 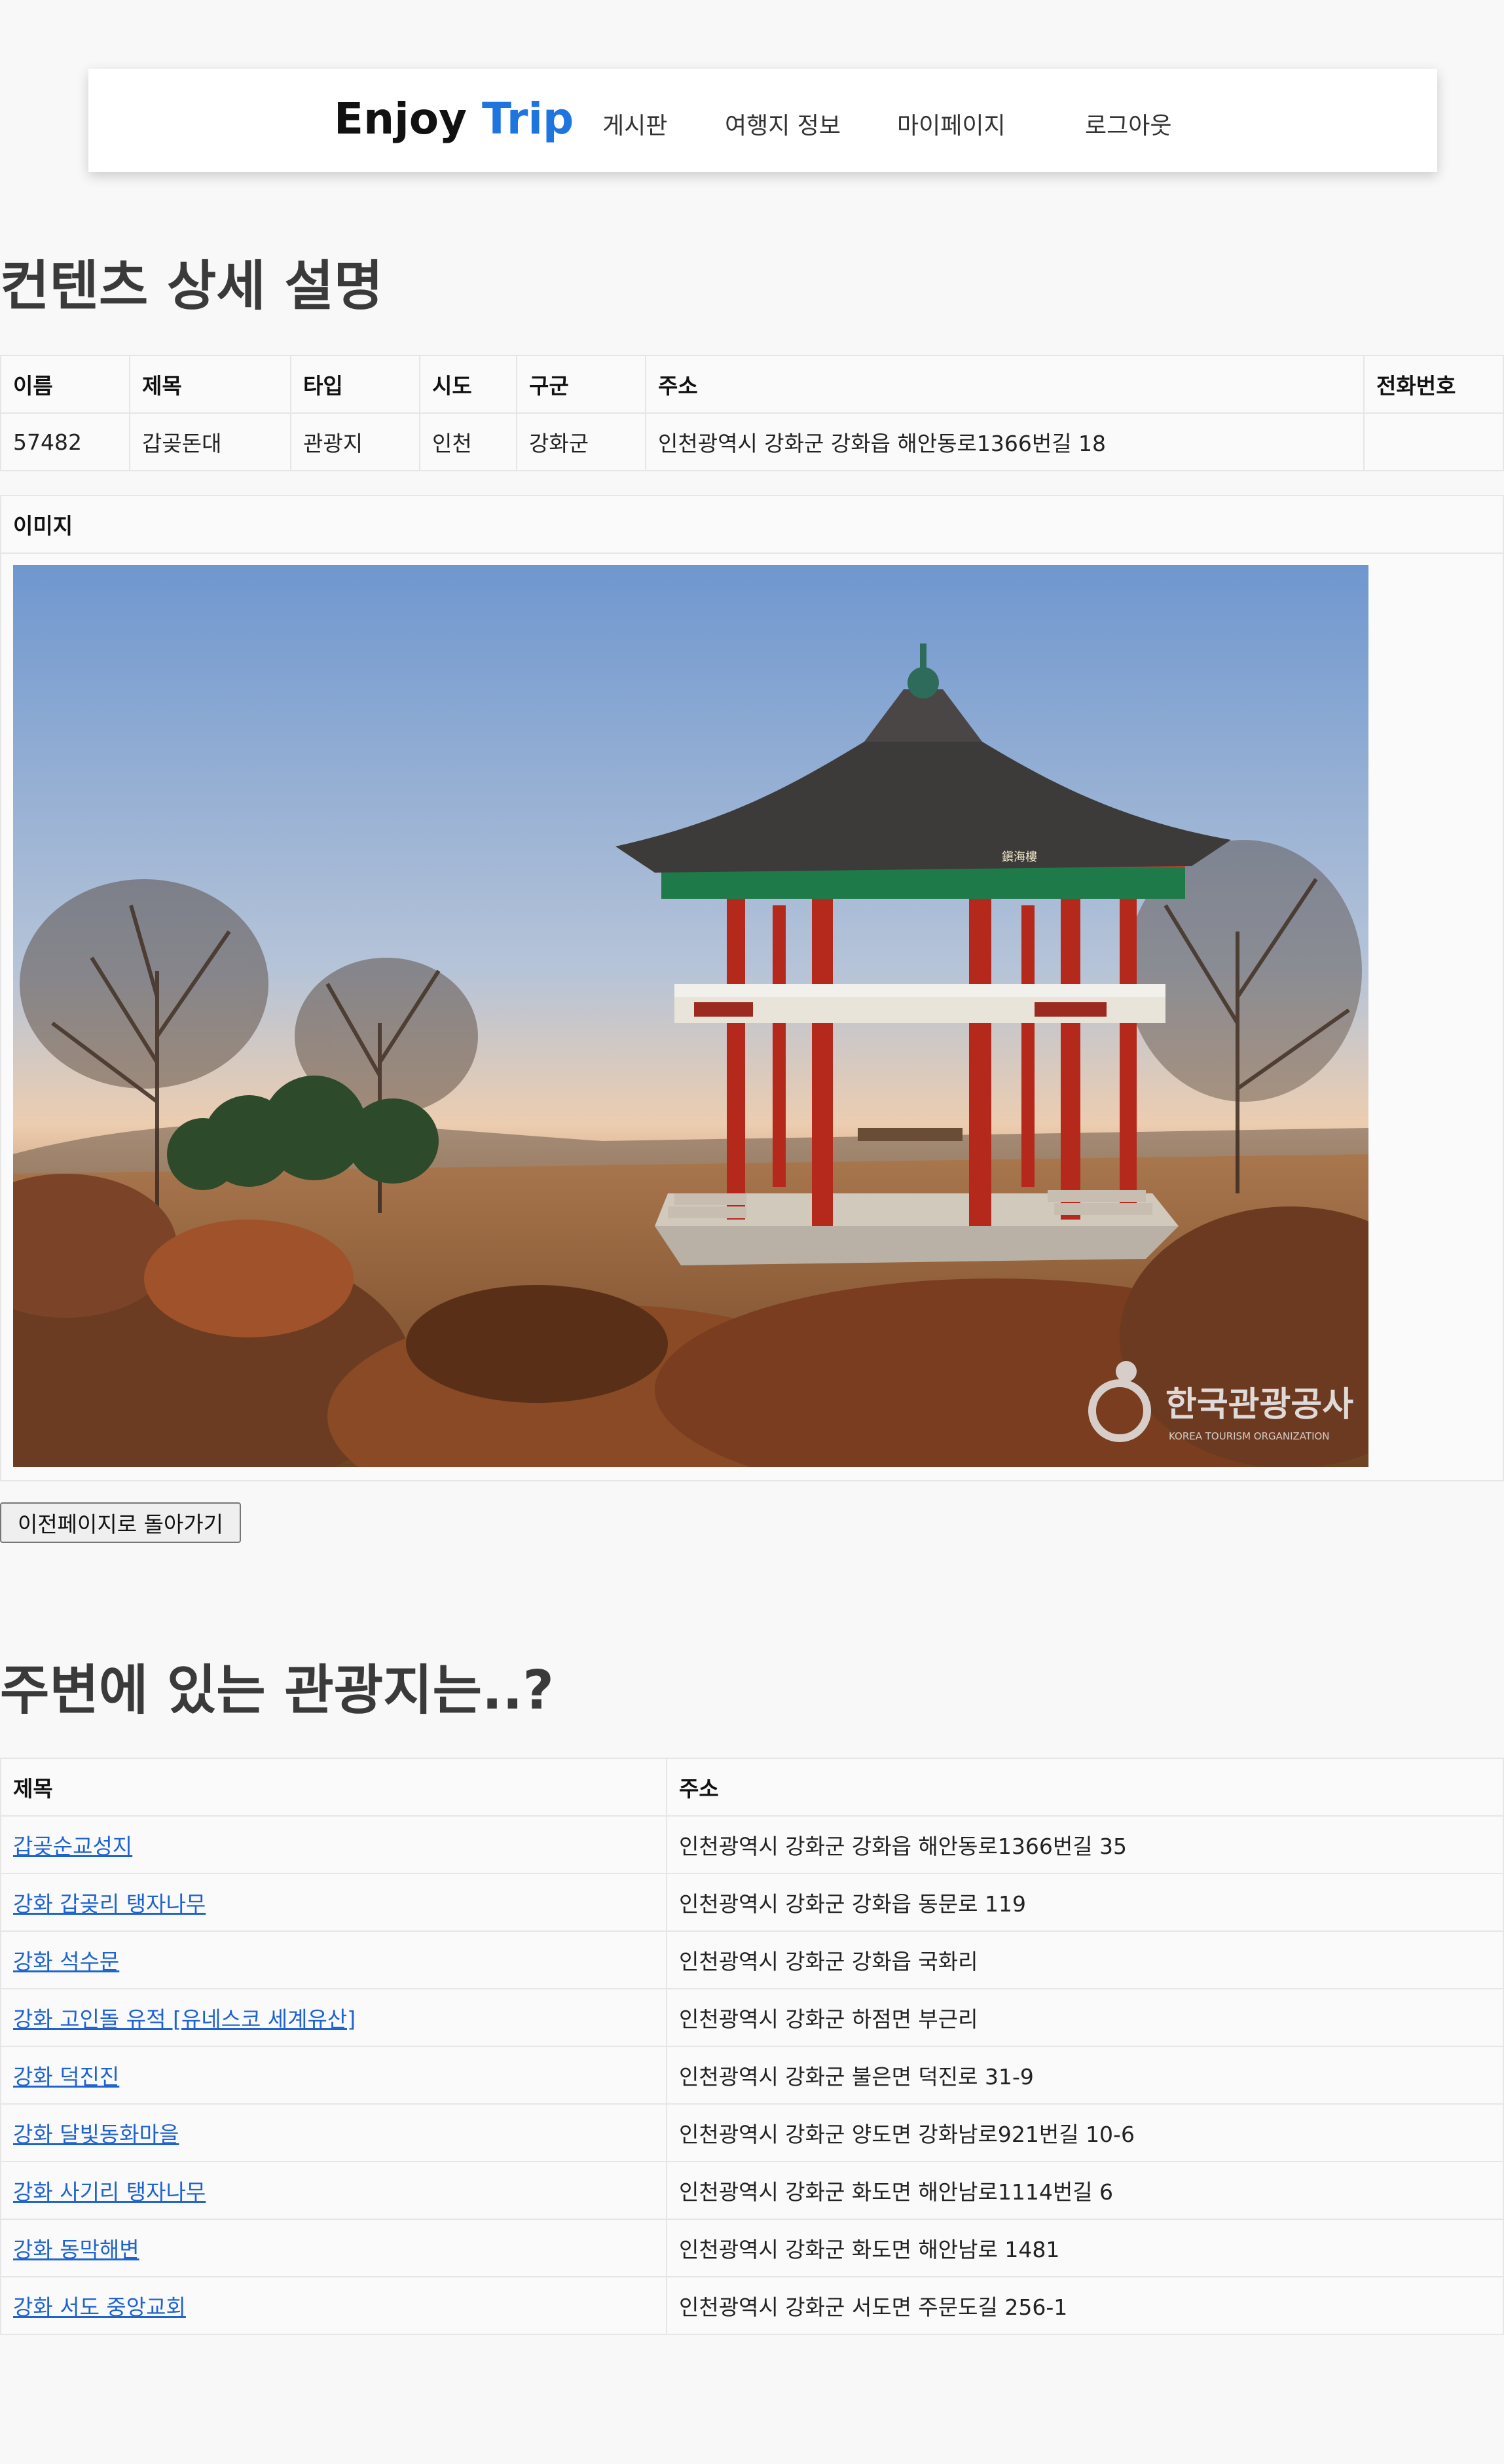 What do you see at coordinates (120, 1522) in the screenshot?
I see `back-button: 이전페이지로 돌아가기` at bounding box center [120, 1522].